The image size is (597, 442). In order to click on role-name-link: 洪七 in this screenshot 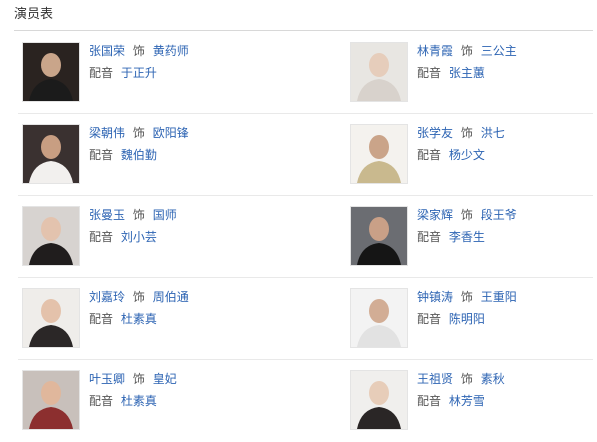, I will do `click(493, 133)`.